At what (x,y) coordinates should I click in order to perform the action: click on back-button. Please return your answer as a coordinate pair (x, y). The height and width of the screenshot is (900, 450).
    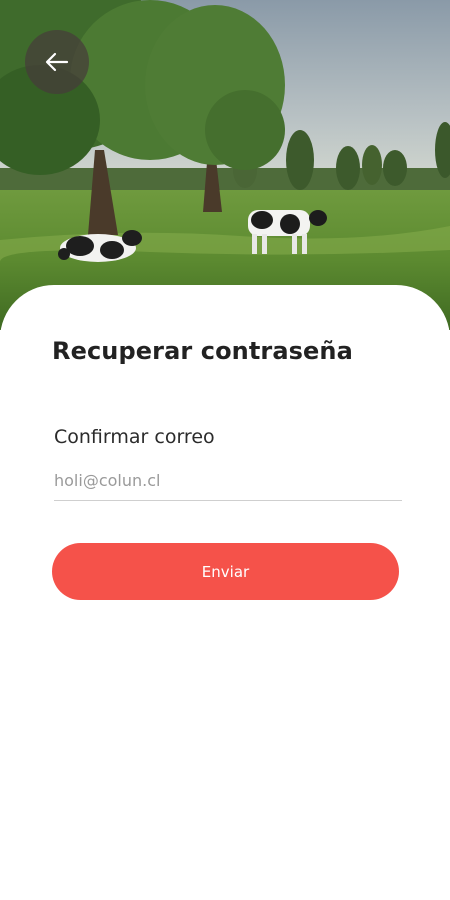
    Looking at the image, I should click on (57, 62).